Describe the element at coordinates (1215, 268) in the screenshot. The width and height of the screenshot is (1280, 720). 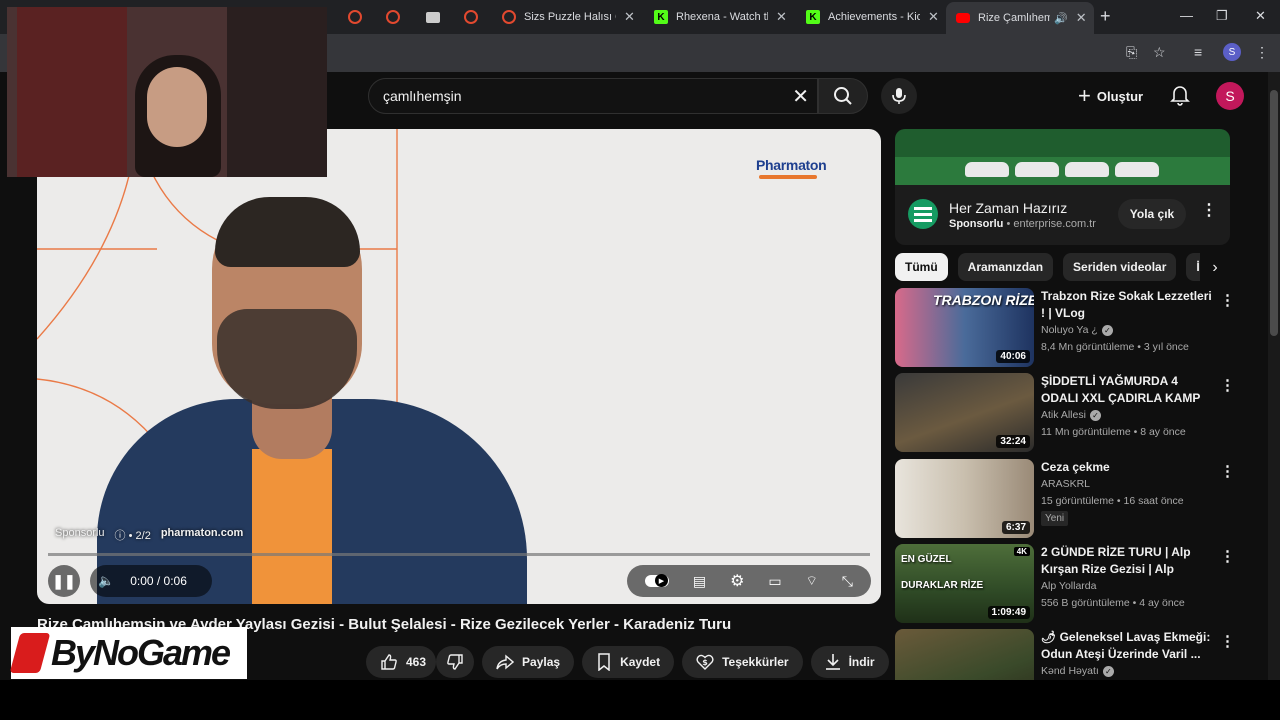
I see `chips-next-chevron-icon: ›` at that location.